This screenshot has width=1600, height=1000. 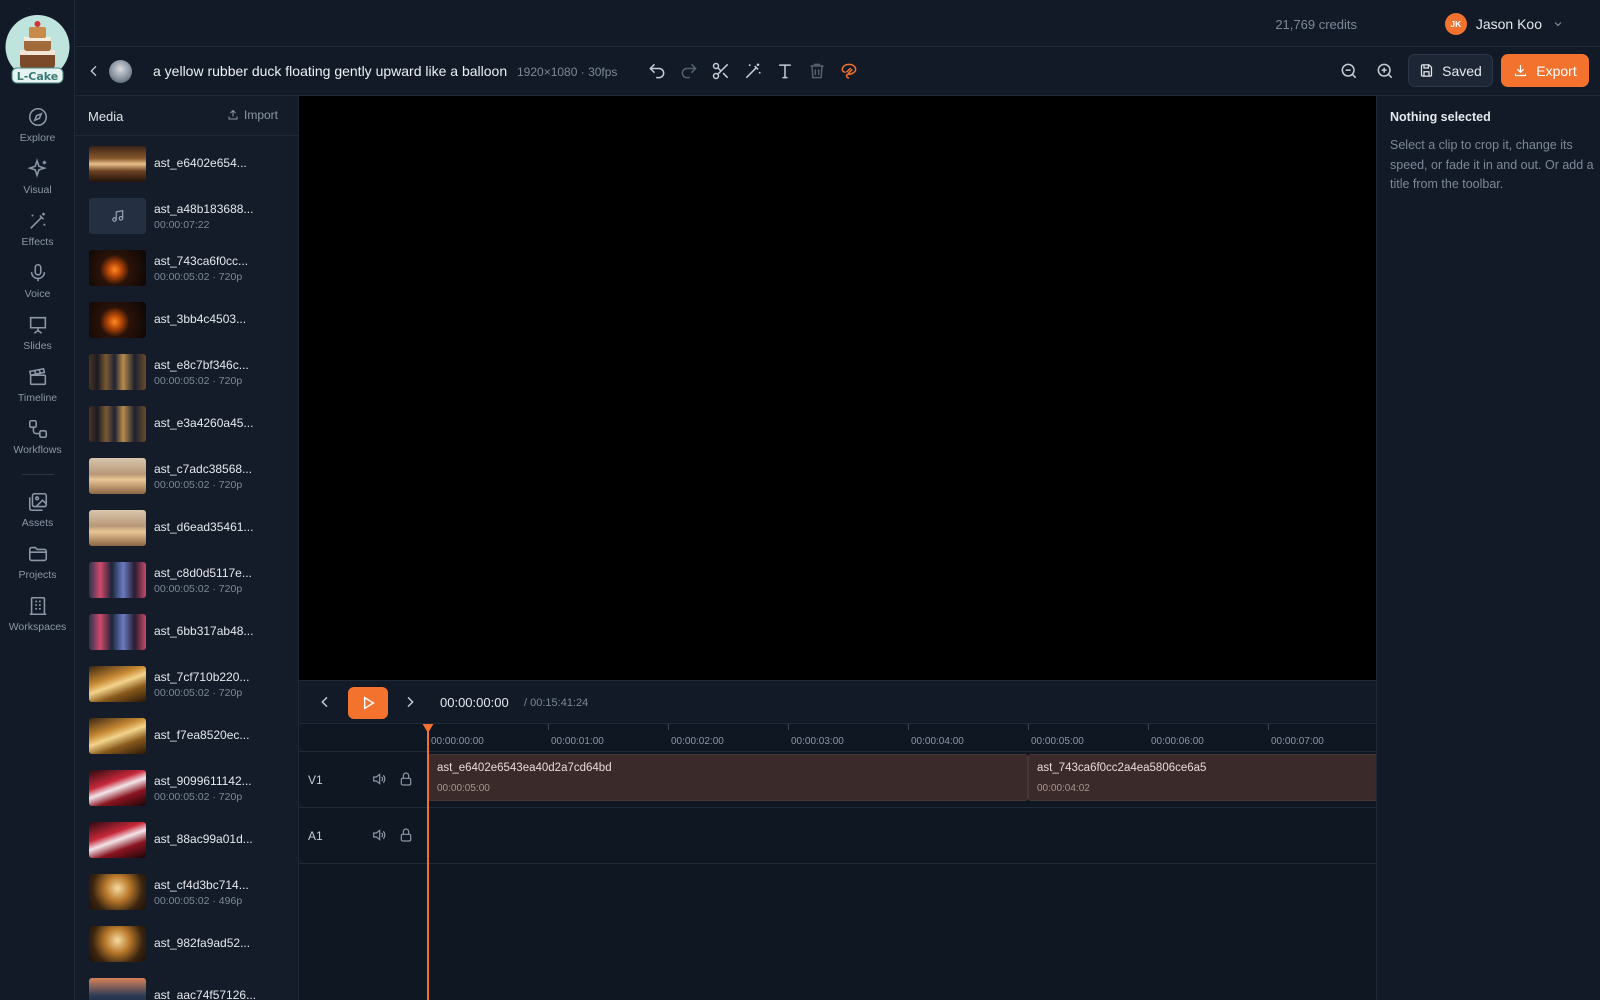 I want to click on track-a1: A1, so click(x=837, y=836).